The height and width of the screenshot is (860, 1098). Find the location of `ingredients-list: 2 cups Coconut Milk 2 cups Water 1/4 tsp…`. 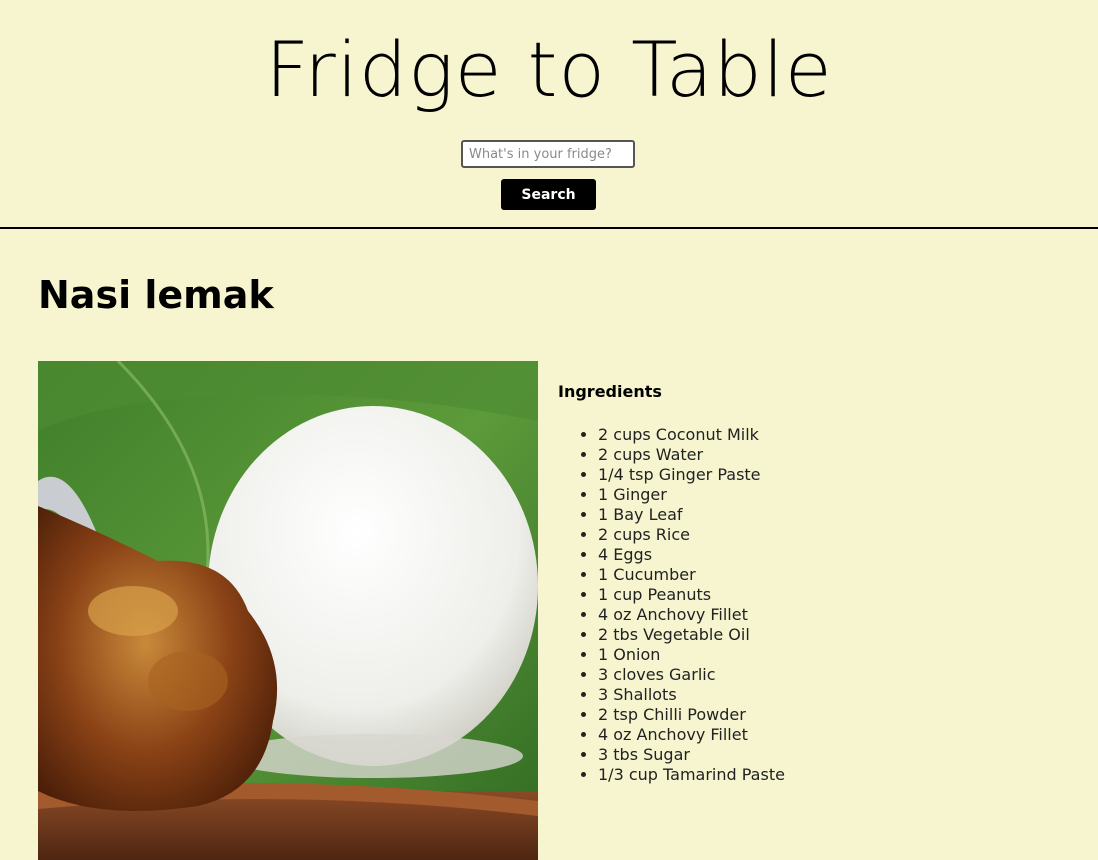

ingredients-list: 2 cups Coconut Milk 2 cups Water 1/4 tsp… is located at coordinates (671, 605).